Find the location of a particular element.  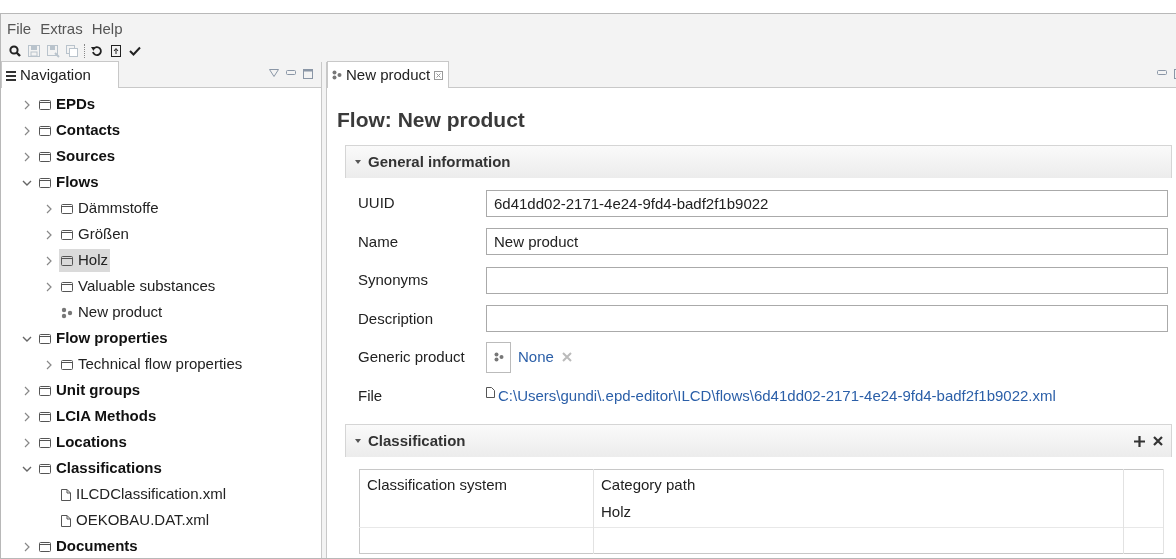

tree-item: ILCDClassification.xml is located at coordinates (144, 494).